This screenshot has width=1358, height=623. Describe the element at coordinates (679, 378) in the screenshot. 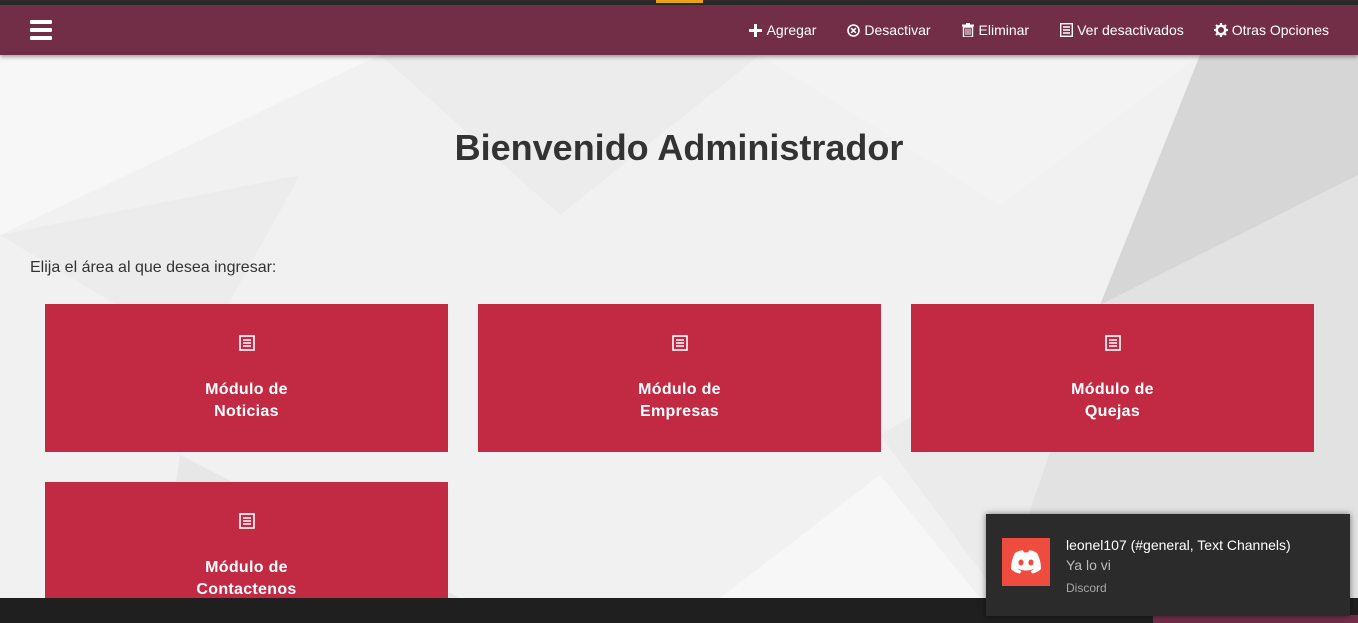

I see `module-card-empresas: Módulo de Empresas` at that location.